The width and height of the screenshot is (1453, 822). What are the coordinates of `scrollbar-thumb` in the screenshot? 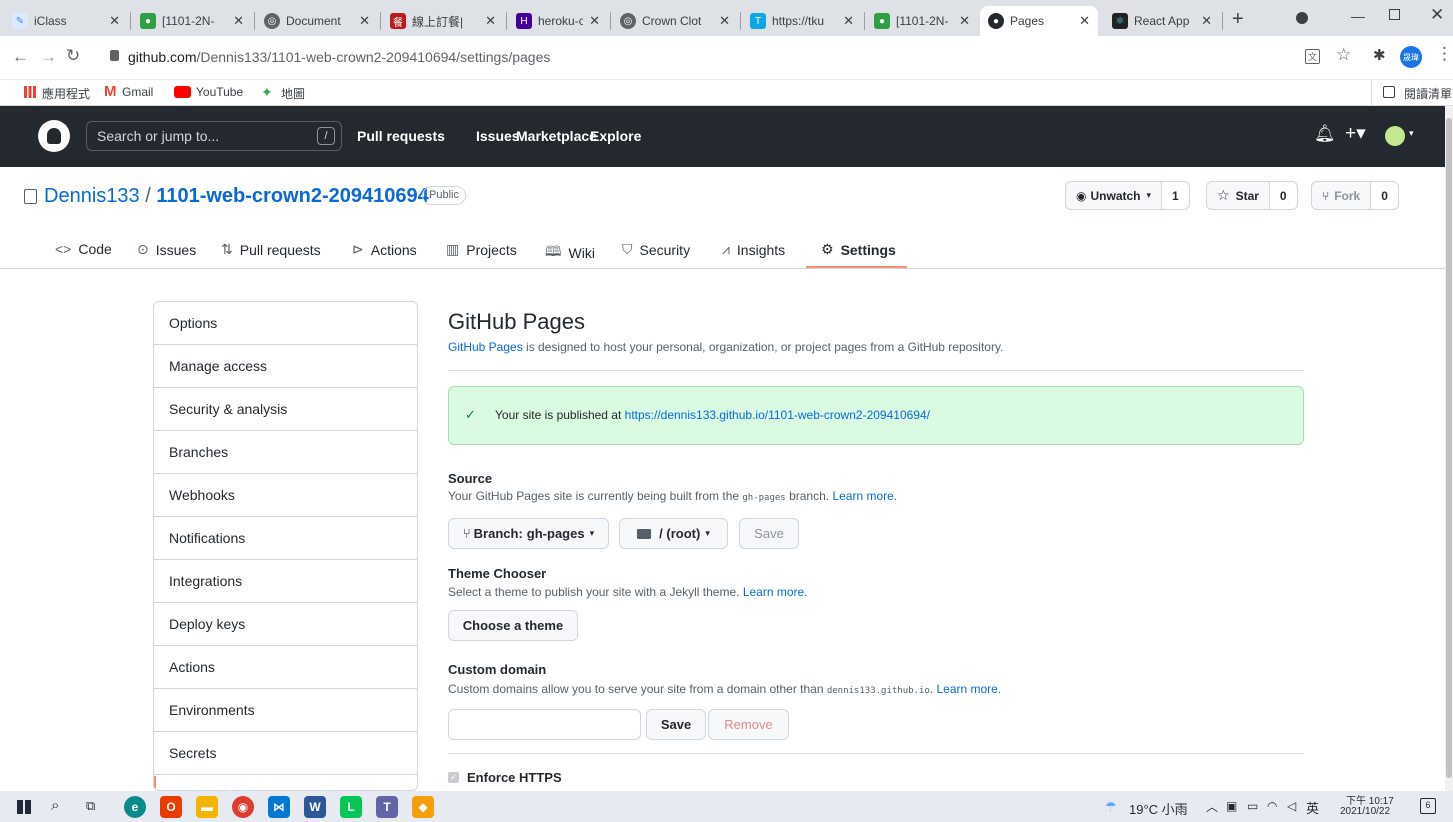 It's located at (1449, 448).